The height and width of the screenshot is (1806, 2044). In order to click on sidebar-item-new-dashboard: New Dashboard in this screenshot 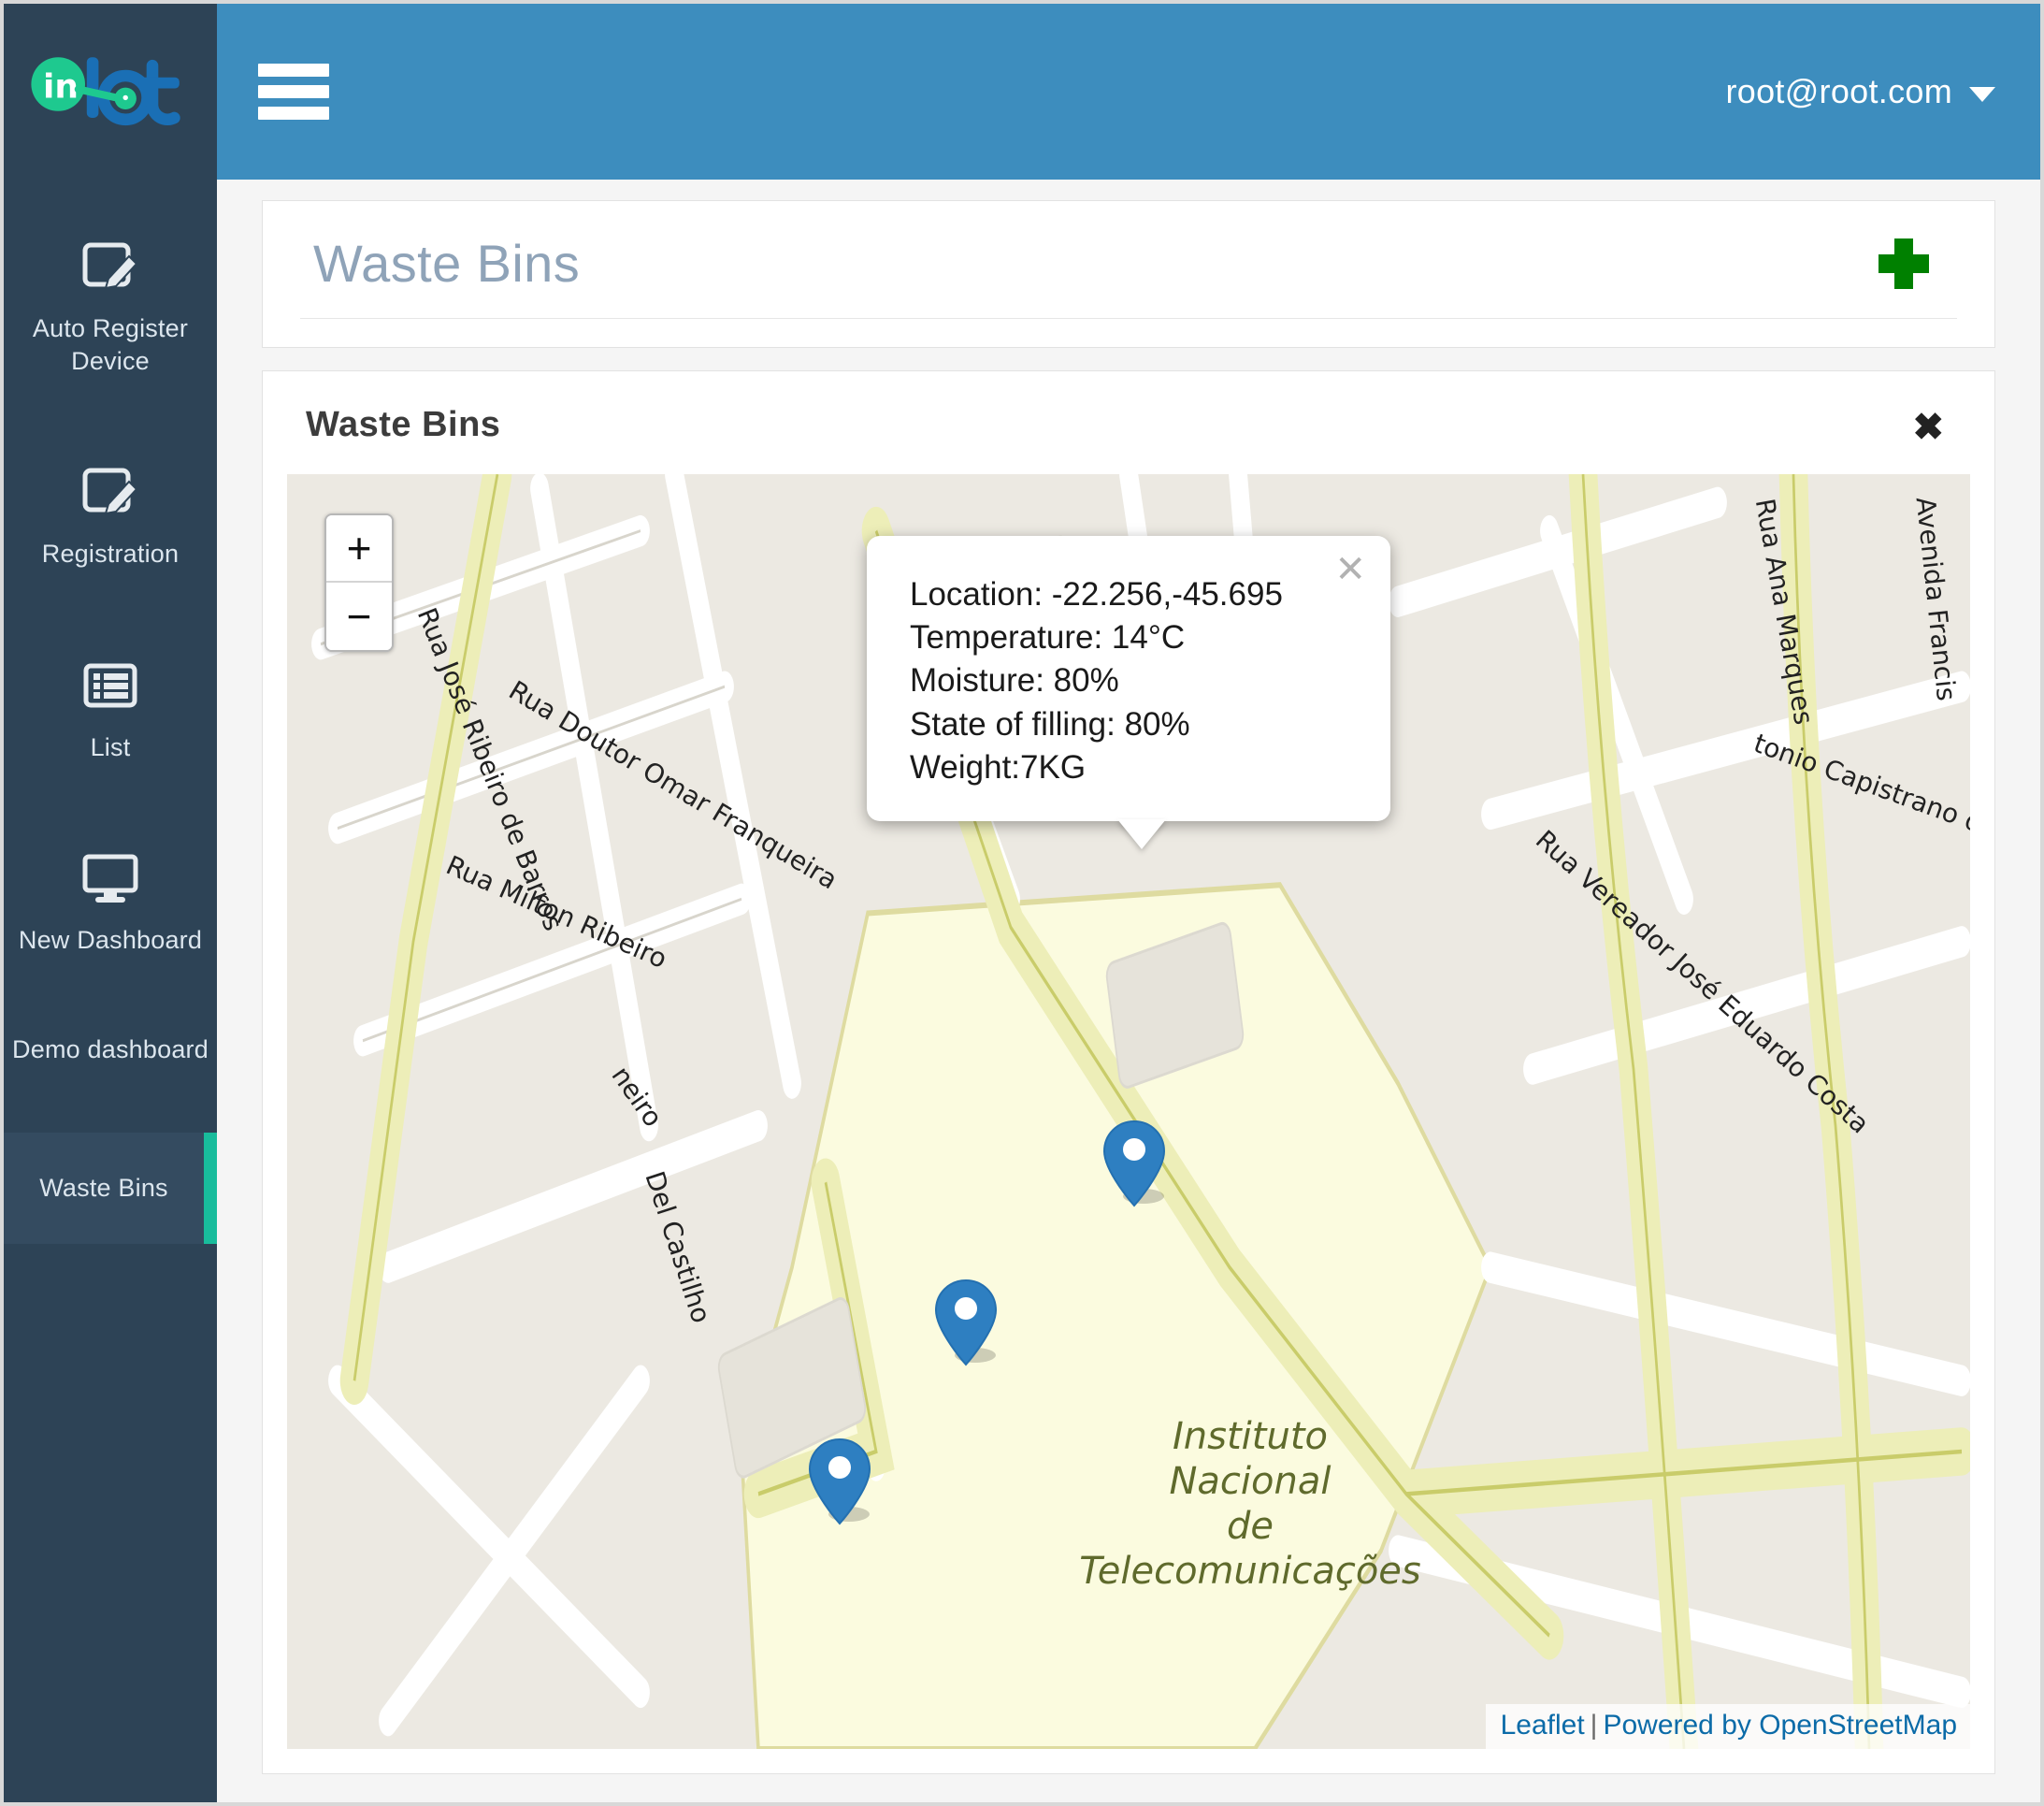, I will do `click(110, 906)`.